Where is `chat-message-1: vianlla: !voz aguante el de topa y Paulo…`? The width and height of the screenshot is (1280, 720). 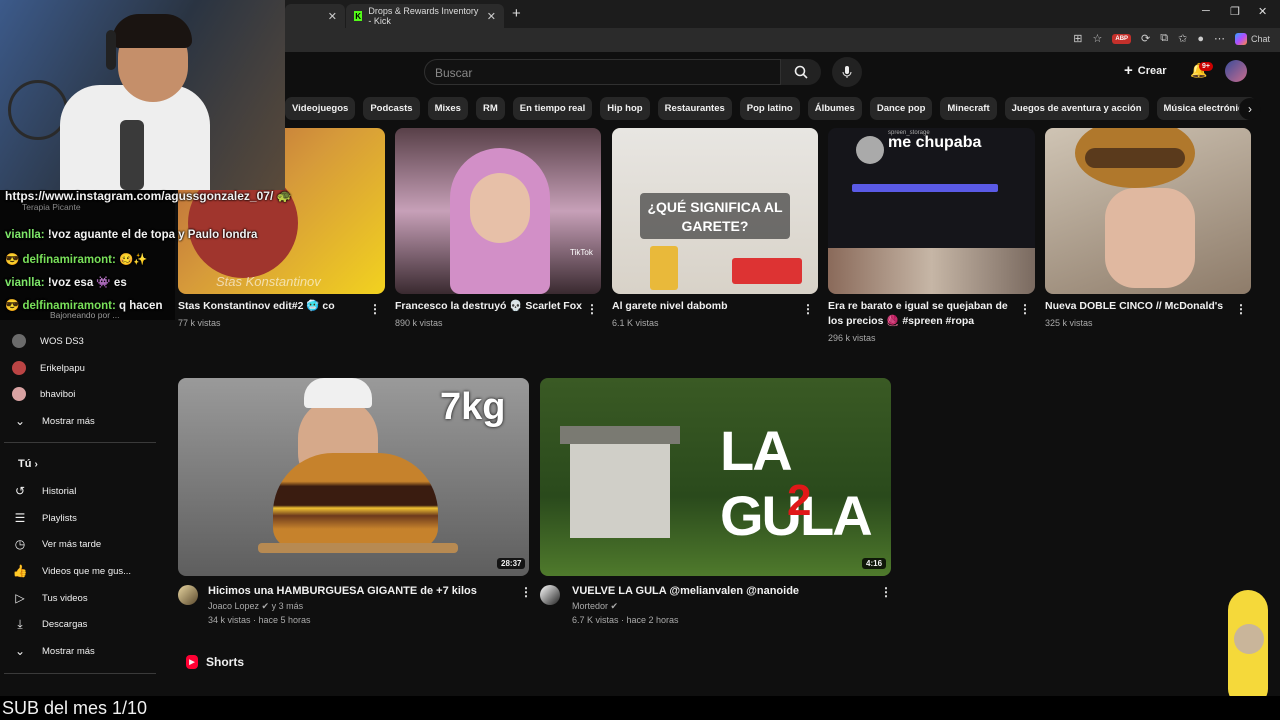
chat-message-1: vianlla: !voz aguante el de topa y Paulo… is located at coordinates (131, 235).